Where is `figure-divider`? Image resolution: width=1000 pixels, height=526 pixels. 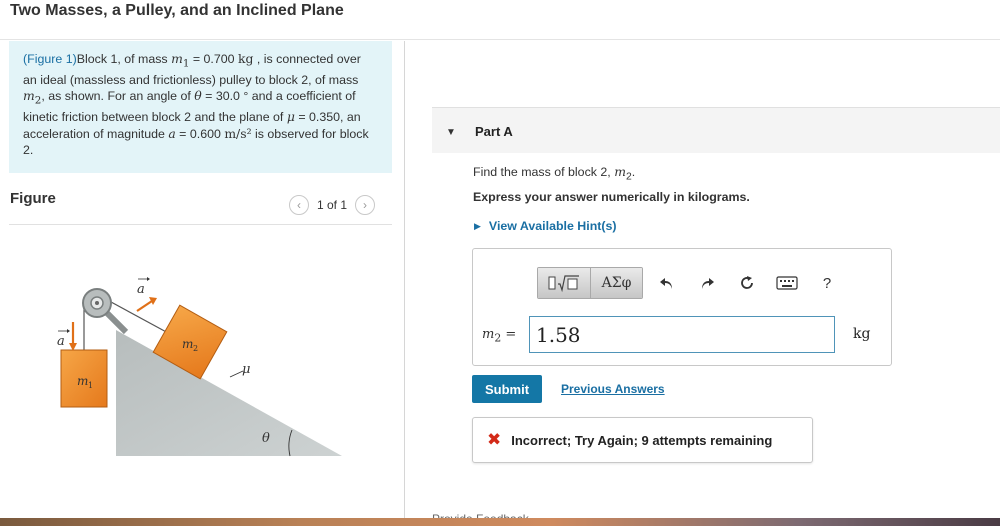 figure-divider is located at coordinates (200, 224).